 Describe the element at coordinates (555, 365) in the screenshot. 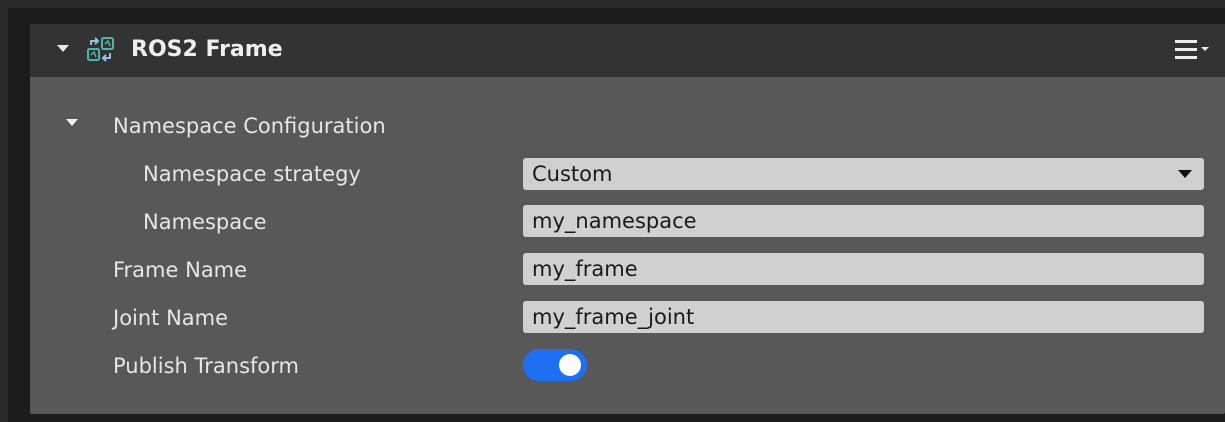

I see `publish-transform-toggle` at that location.